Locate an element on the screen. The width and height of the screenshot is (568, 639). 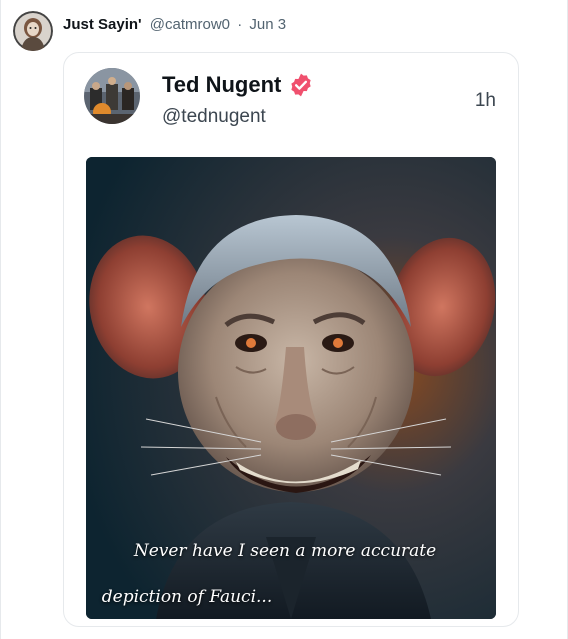
quoted-avatar is located at coordinates (112, 96).